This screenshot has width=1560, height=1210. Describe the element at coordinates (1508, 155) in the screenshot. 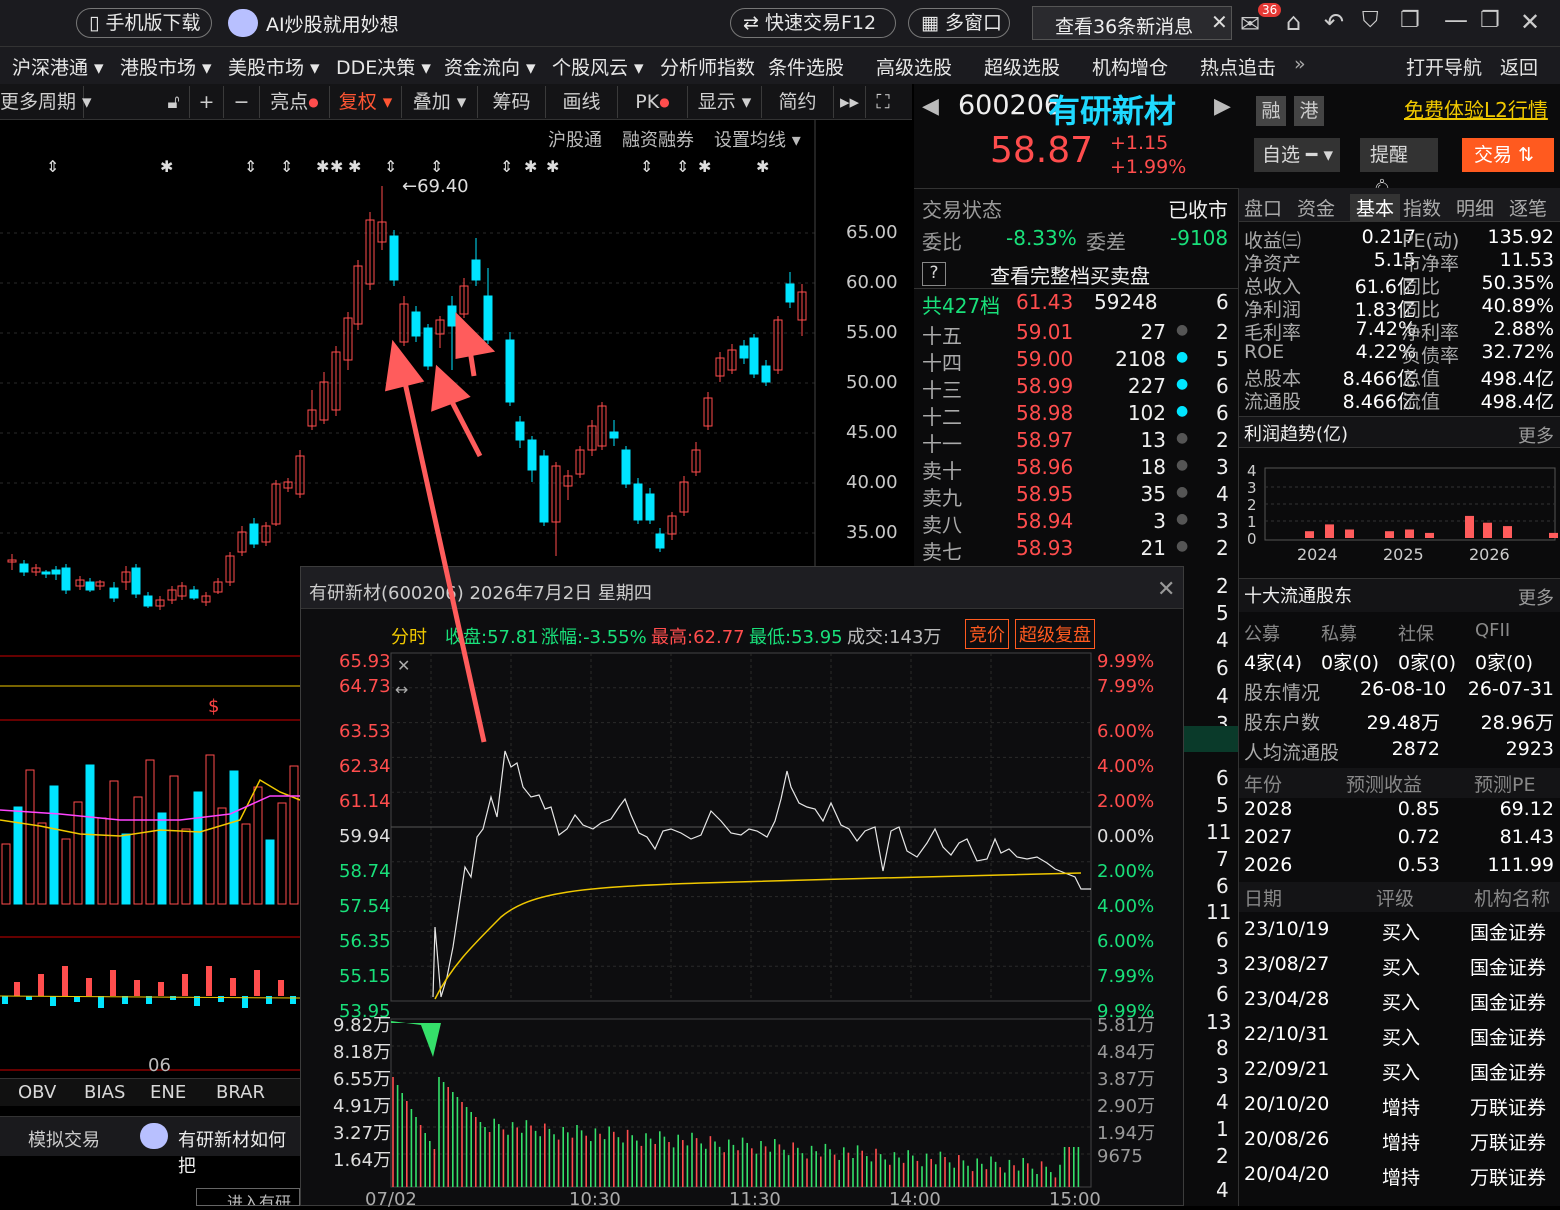

I see `trade-button: 交易 ⇅` at that location.